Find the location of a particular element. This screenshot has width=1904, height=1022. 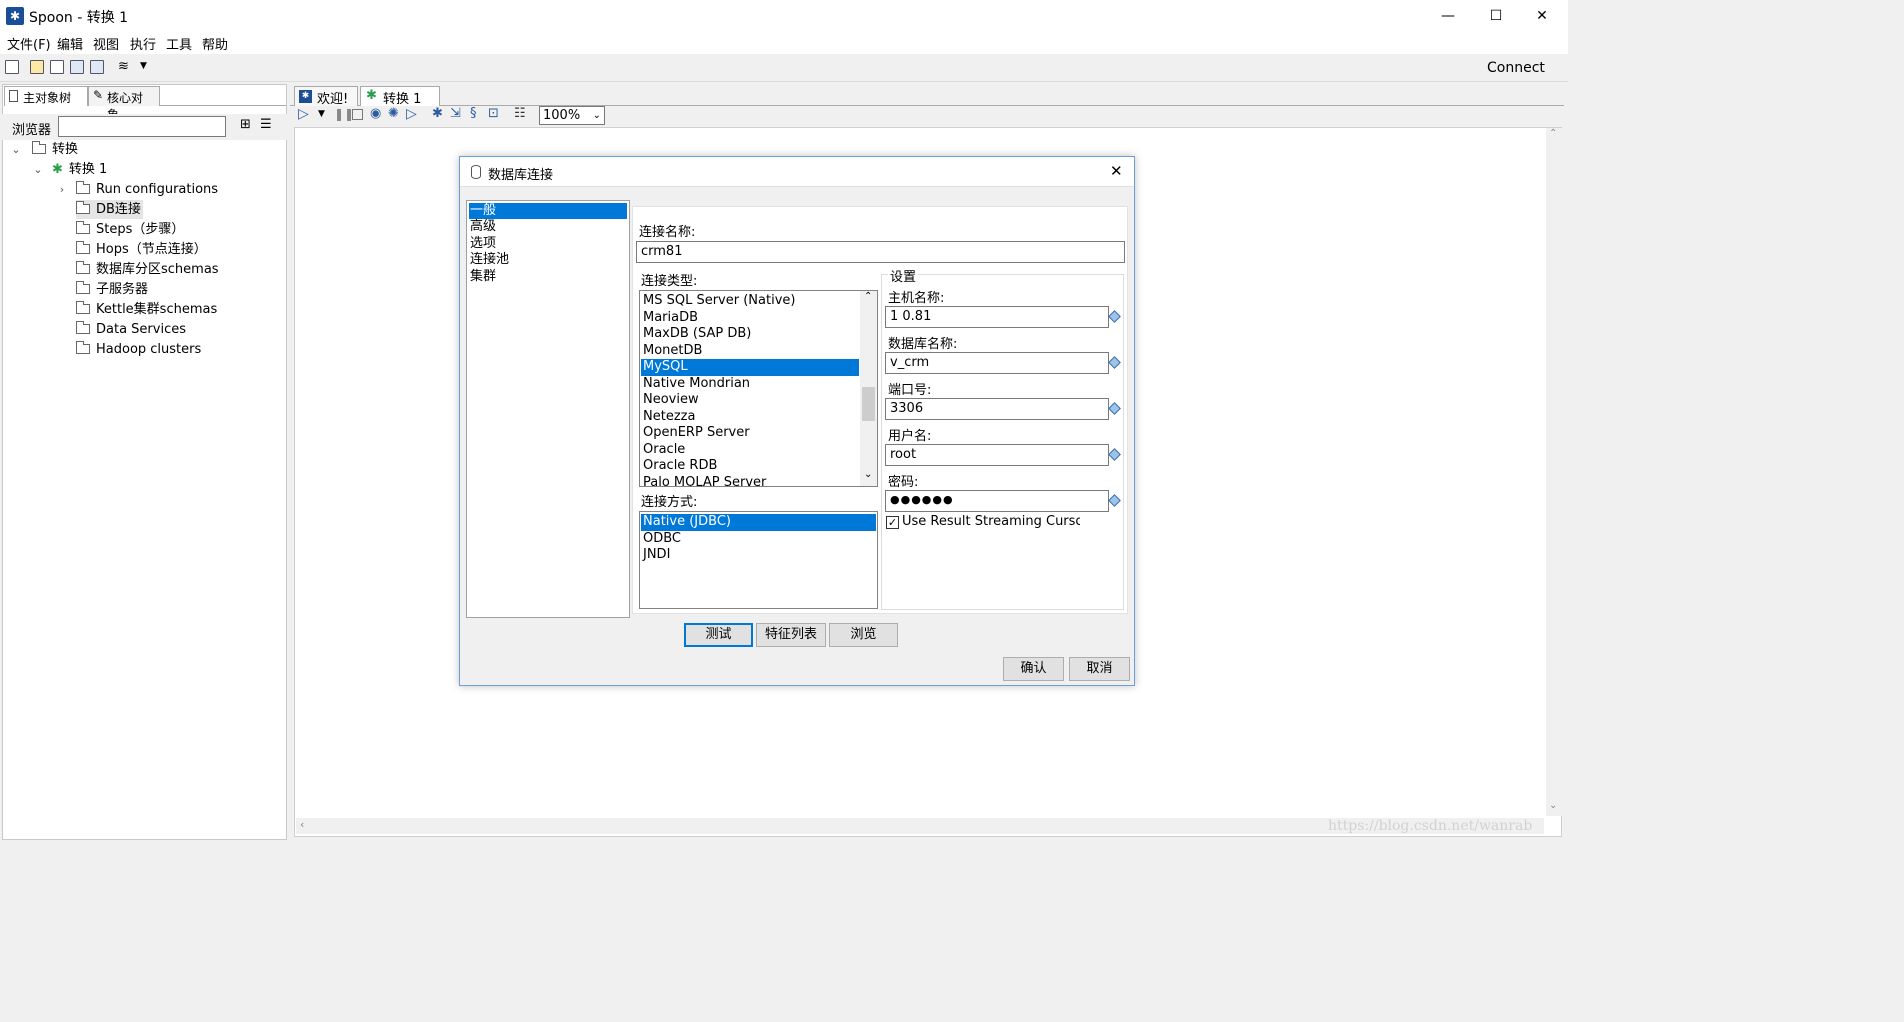

show-results-icon: ☷ is located at coordinates (520, 113).